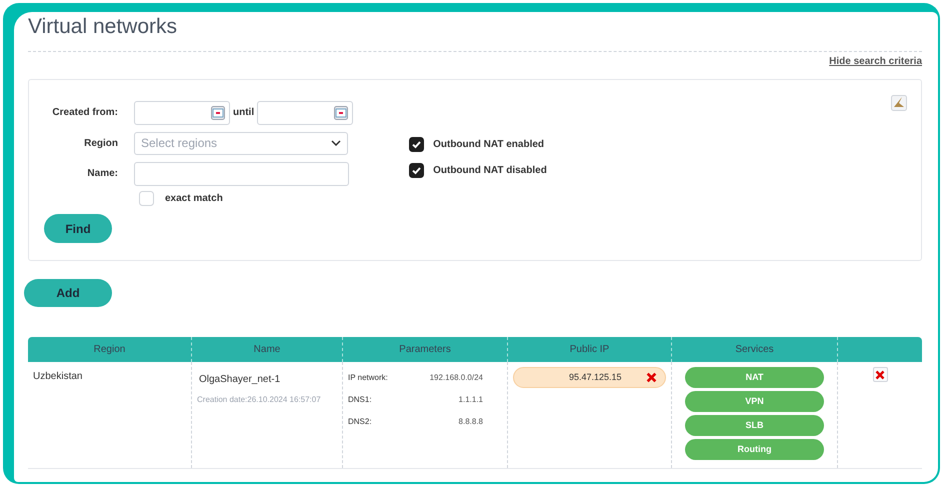 This screenshot has width=943, height=489. I want to click on field-label: until, so click(243, 113).